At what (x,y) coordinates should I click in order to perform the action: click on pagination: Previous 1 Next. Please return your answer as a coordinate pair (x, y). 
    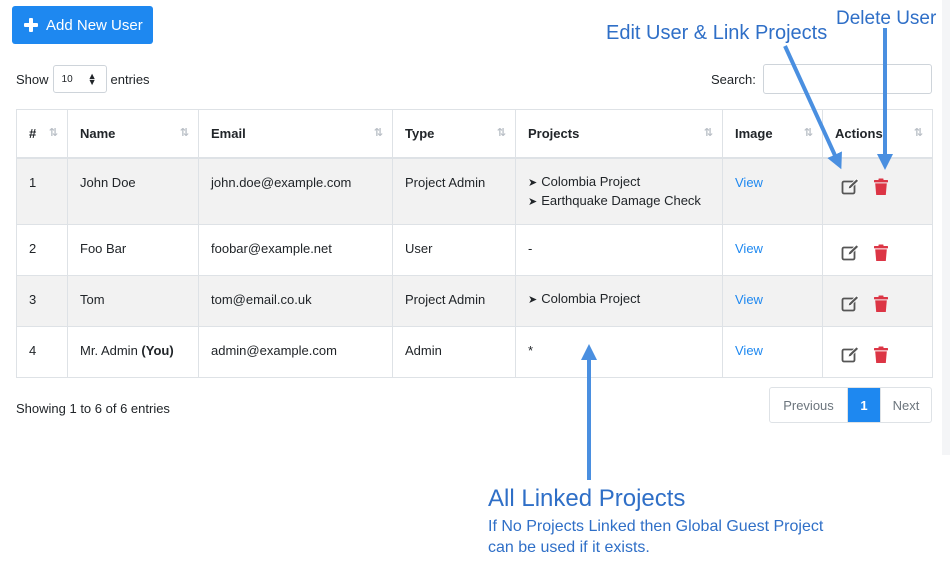
    Looking at the image, I should click on (850, 405).